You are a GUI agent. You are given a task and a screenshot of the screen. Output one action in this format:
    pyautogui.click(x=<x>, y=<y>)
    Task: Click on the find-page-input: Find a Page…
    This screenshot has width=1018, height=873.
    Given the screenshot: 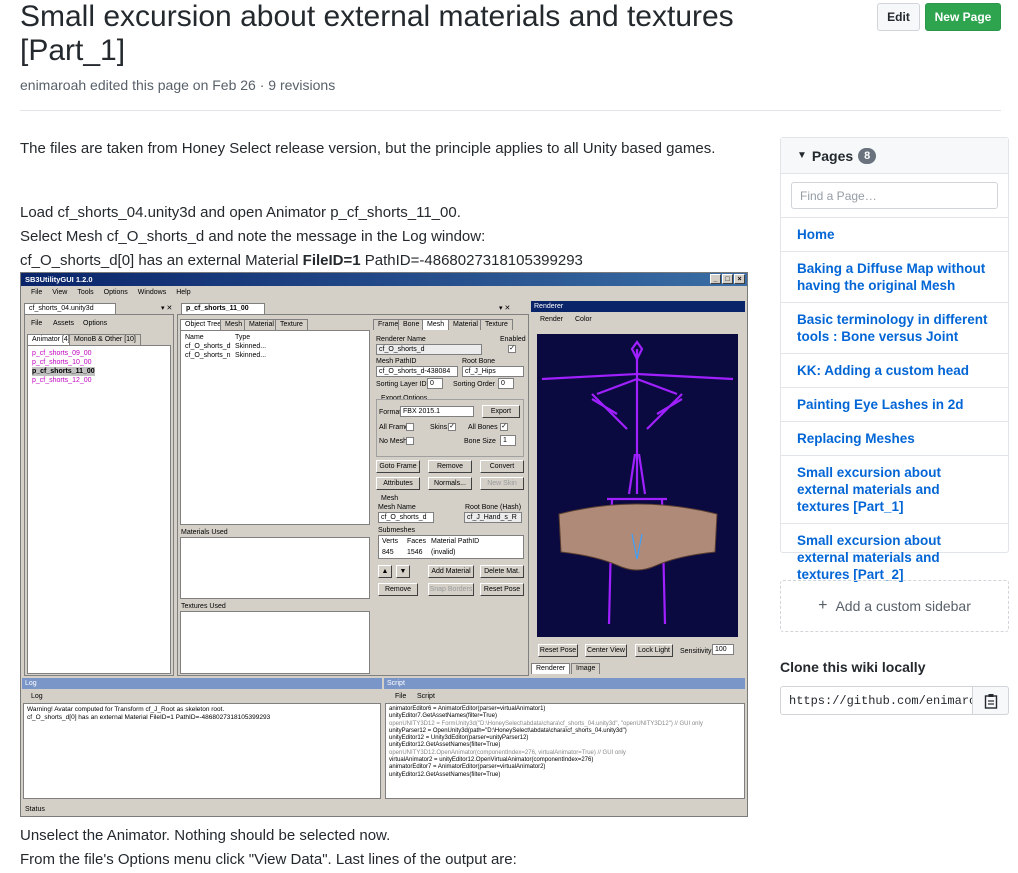 What is the action you would take?
    pyautogui.click(x=894, y=195)
    